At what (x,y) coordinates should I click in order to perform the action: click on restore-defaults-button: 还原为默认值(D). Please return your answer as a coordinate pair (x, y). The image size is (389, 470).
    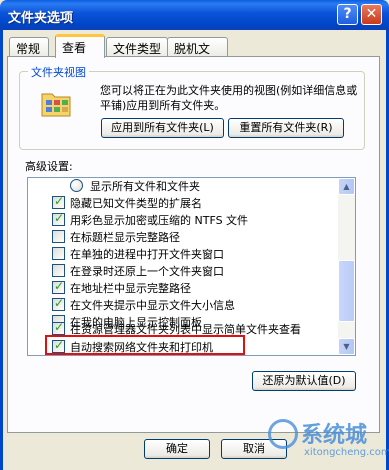
    Looking at the image, I should click on (304, 381).